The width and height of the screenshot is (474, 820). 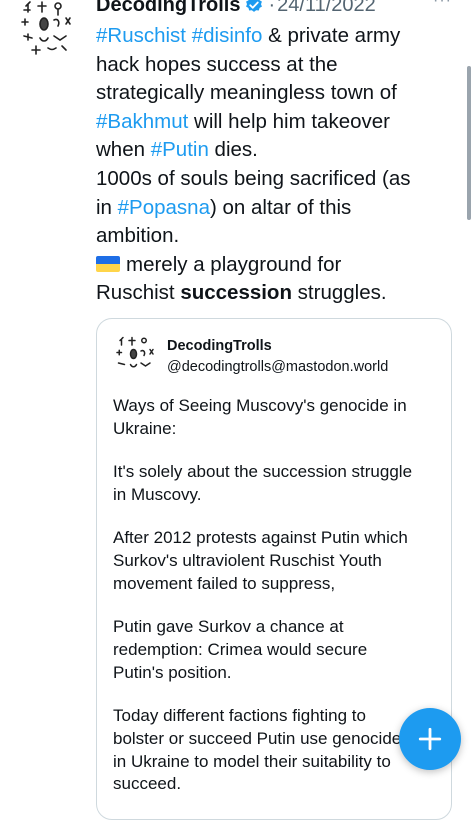 I want to click on more-options-icon: ···, so click(x=442, y=5).